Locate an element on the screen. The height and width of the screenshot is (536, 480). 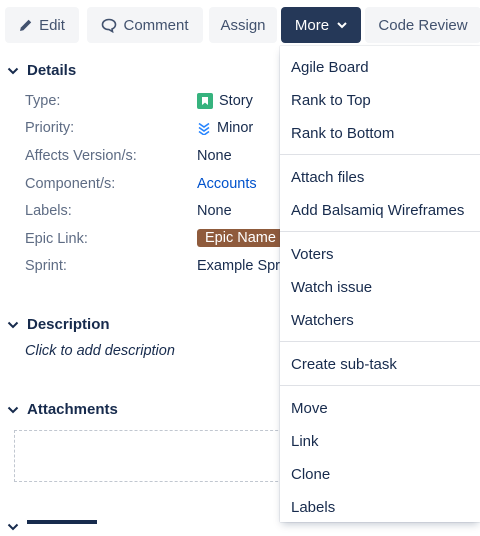
comment-button: Comment is located at coordinates (145, 25).